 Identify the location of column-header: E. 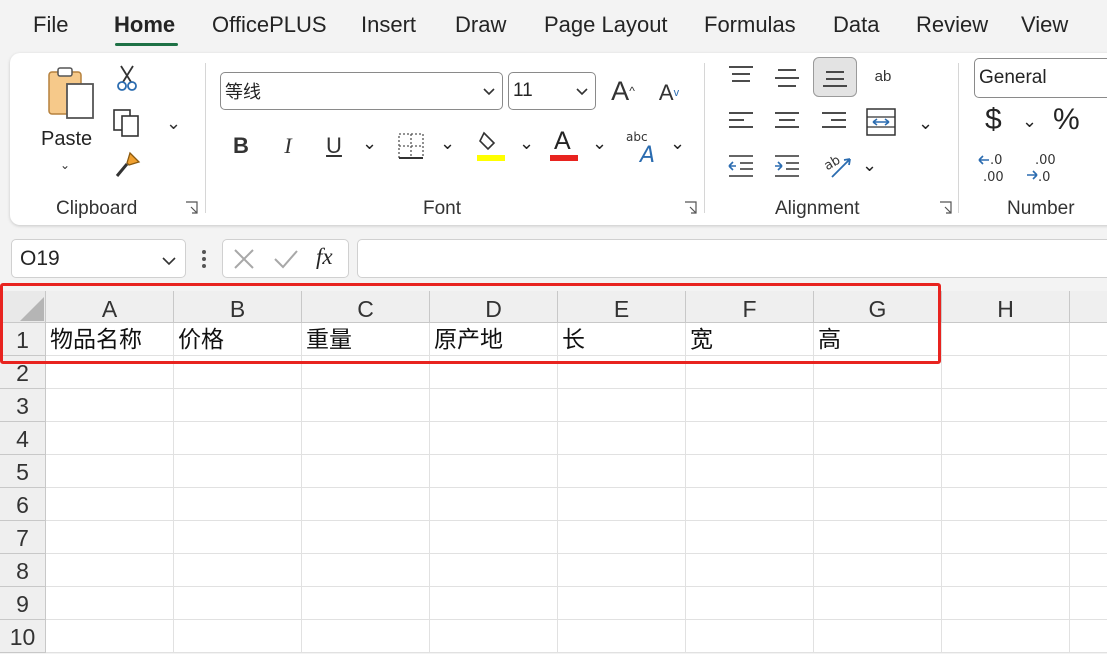
(622, 307).